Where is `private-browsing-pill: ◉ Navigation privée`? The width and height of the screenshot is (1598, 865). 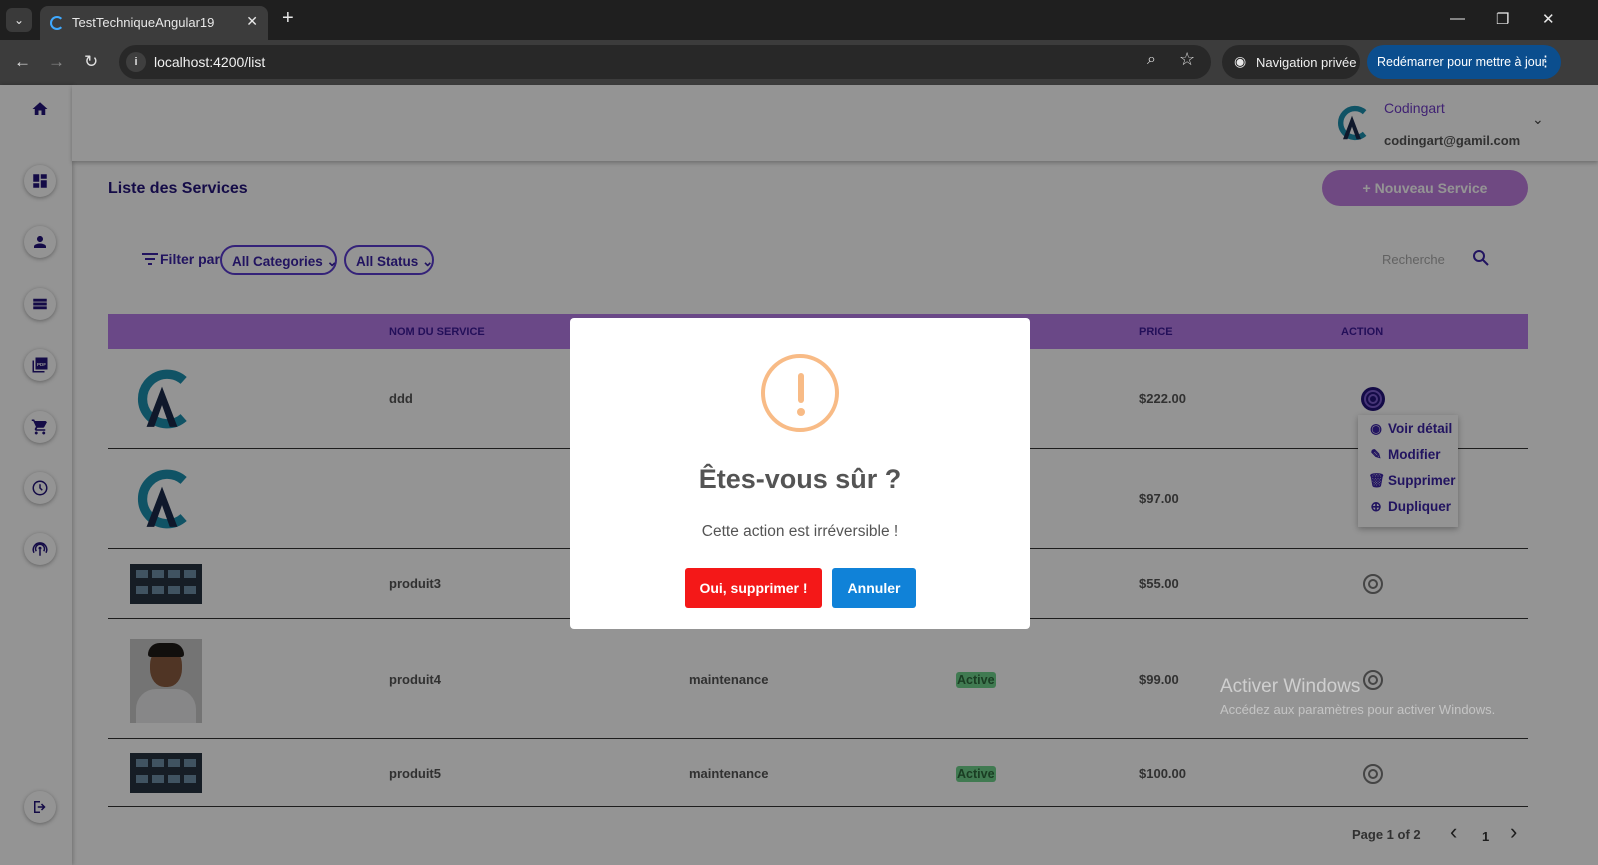
private-browsing-pill: ◉ Navigation privée is located at coordinates (1291, 62).